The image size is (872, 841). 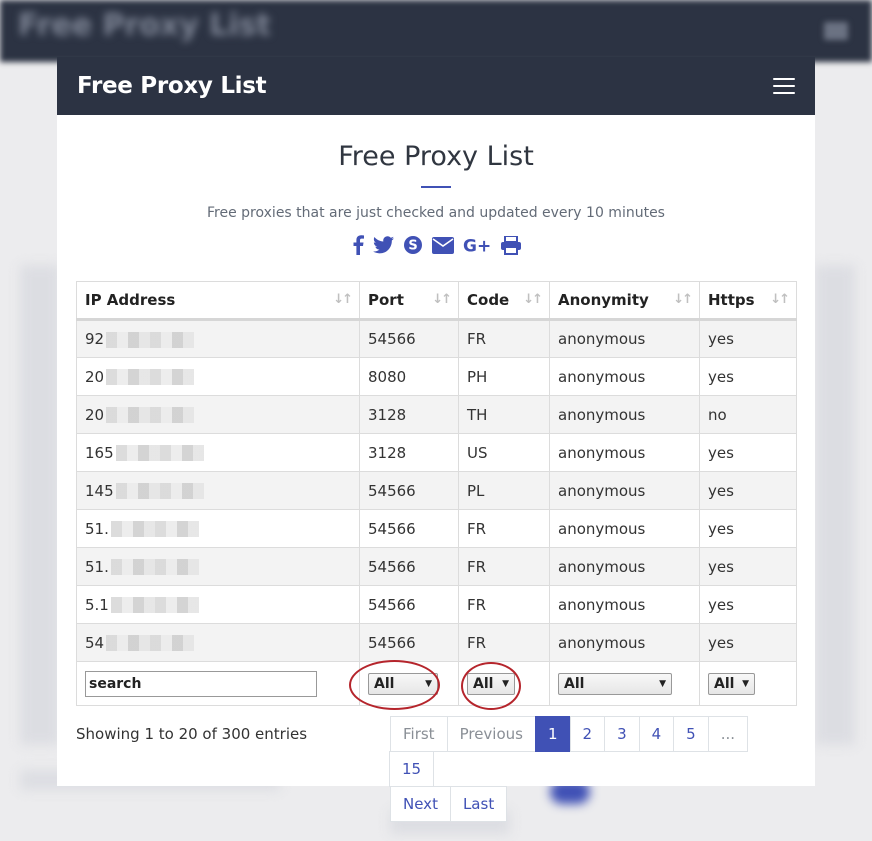 What do you see at coordinates (420, 804) in the screenshot?
I see `page-next: Next` at bounding box center [420, 804].